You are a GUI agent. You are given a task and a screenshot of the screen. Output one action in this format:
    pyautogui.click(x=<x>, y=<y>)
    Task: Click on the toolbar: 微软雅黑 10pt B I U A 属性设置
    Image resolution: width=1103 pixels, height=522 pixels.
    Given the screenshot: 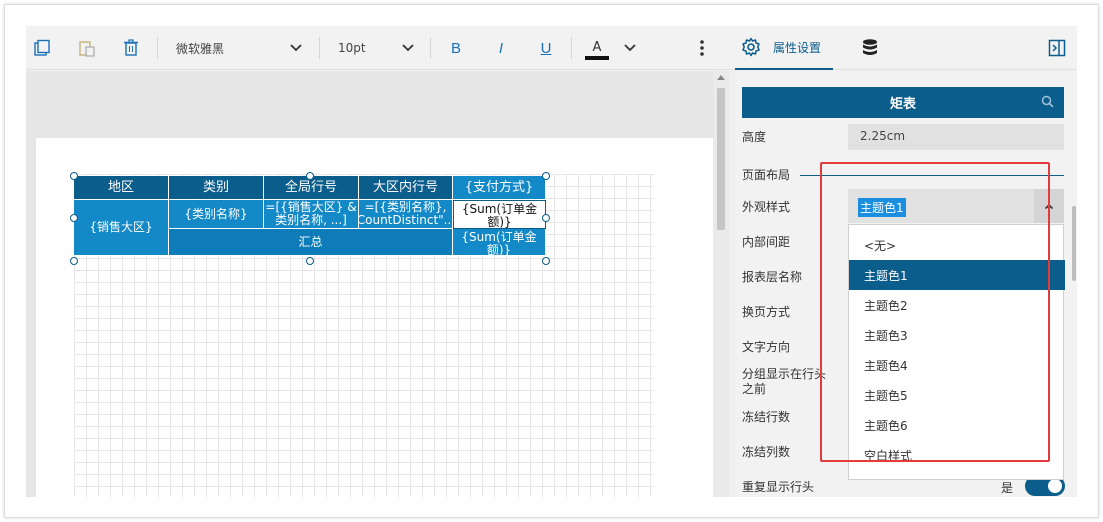 What is the action you would take?
    pyautogui.click(x=551, y=48)
    